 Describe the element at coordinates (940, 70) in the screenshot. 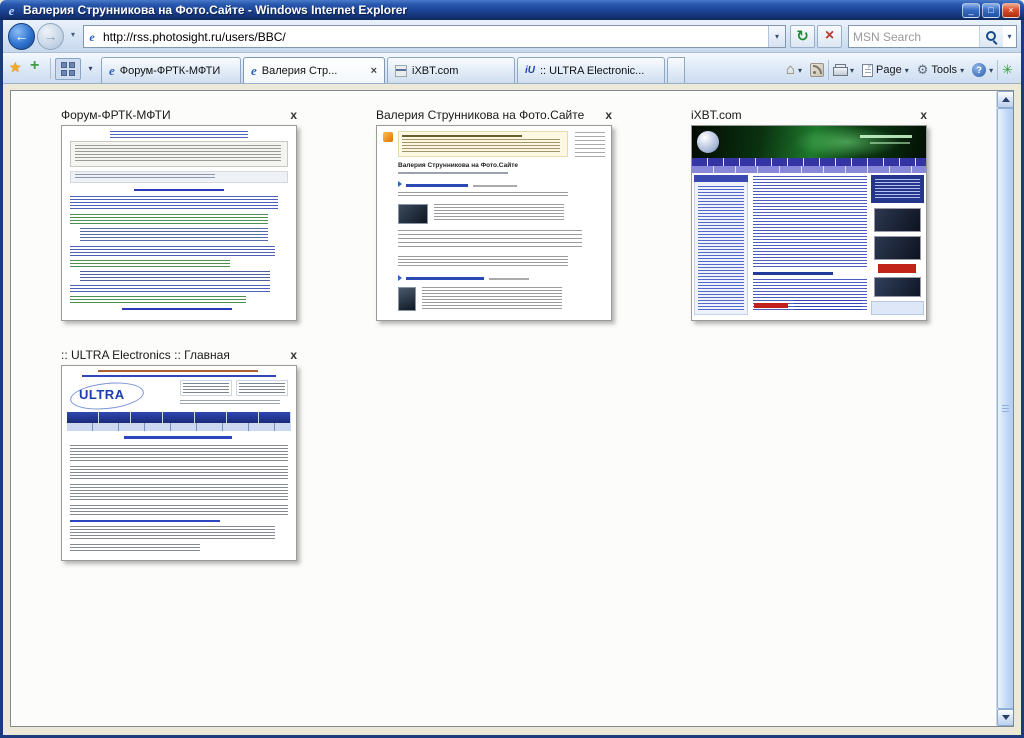

I see `tools-menu-button: ⚙ Tools ▾` at that location.